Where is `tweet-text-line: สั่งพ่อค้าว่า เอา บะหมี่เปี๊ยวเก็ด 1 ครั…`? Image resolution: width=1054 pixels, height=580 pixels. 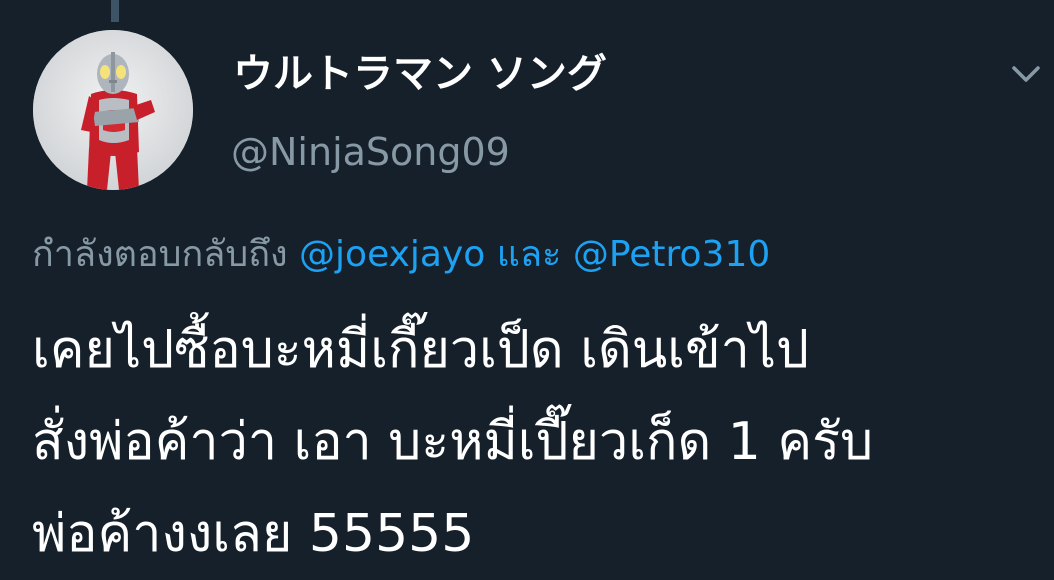 tweet-text-line: สั่งพ่อค้าว่า เอา บะหมี่เปี๊ยวเก็ด 1 ครั… is located at coordinates (453, 442).